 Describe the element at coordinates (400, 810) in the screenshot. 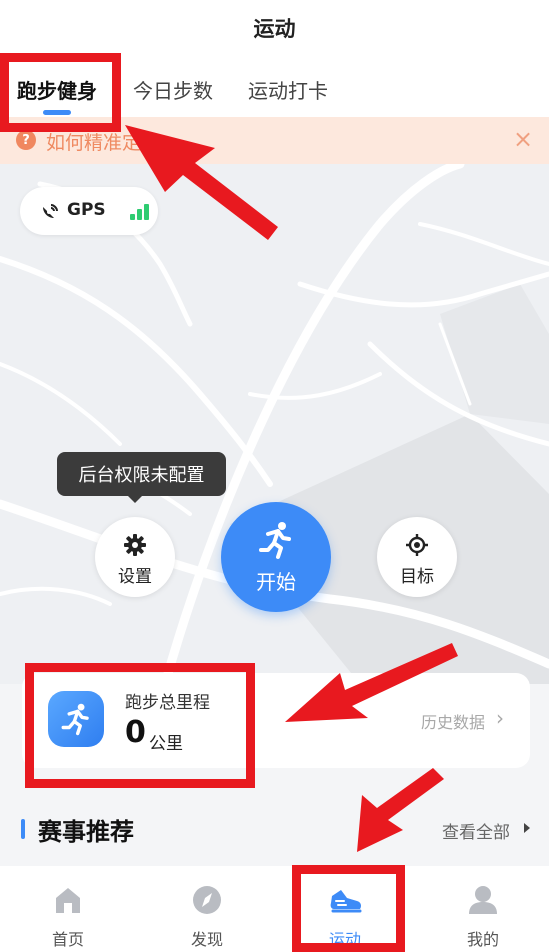

I see `annotation-arrow-nav` at that location.